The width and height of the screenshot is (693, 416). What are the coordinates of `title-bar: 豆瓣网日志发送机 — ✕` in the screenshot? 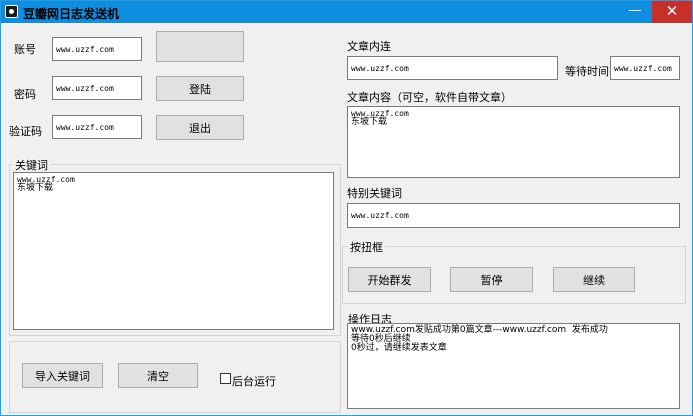 It's located at (346, 12).